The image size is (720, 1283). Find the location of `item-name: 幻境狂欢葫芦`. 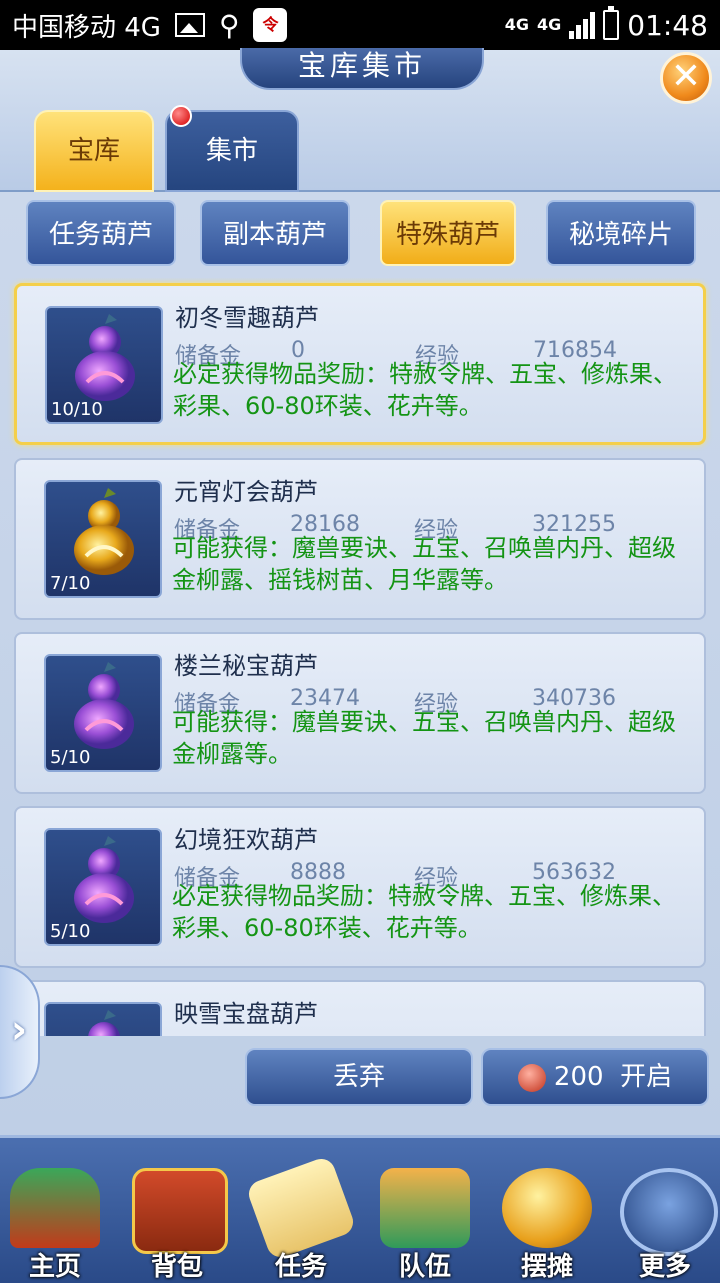

item-name: 幻境狂欢葫芦 is located at coordinates (246, 840).